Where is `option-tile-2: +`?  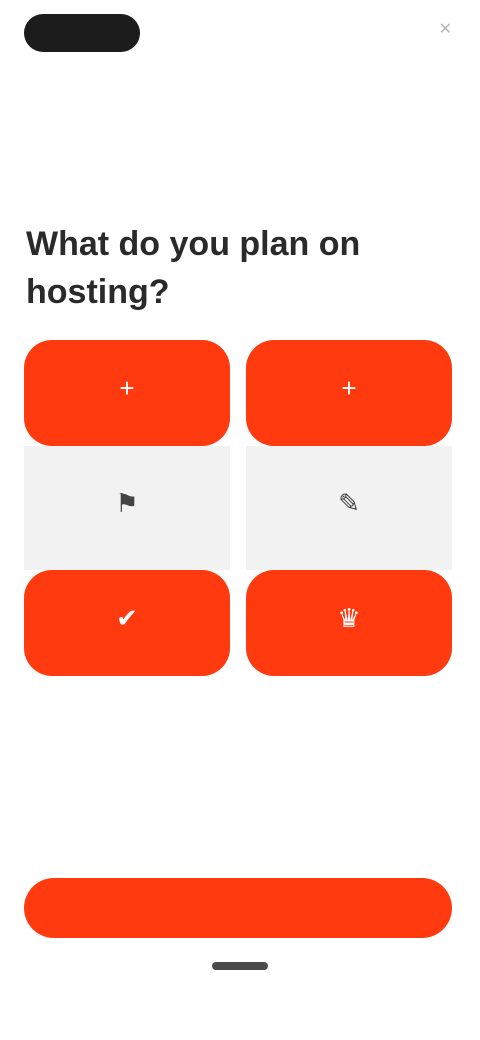 option-tile-2: + is located at coordinates (349, 393).